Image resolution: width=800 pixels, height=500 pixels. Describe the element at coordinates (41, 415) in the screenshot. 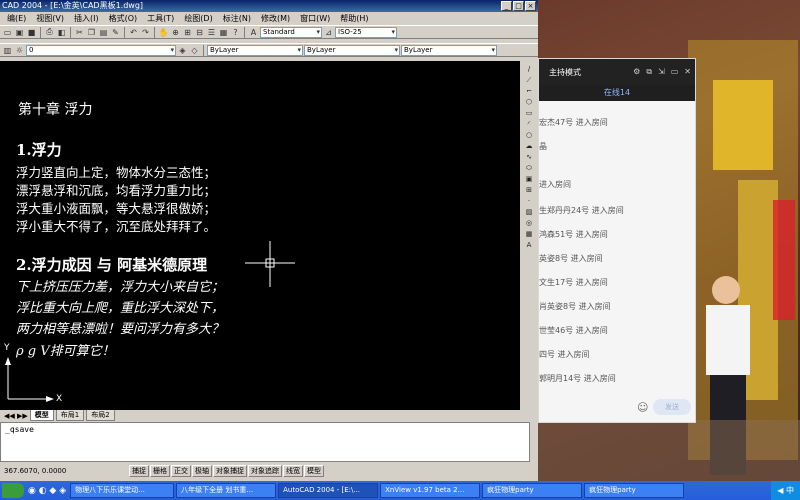

I see `tab-model: 模型` at that location.